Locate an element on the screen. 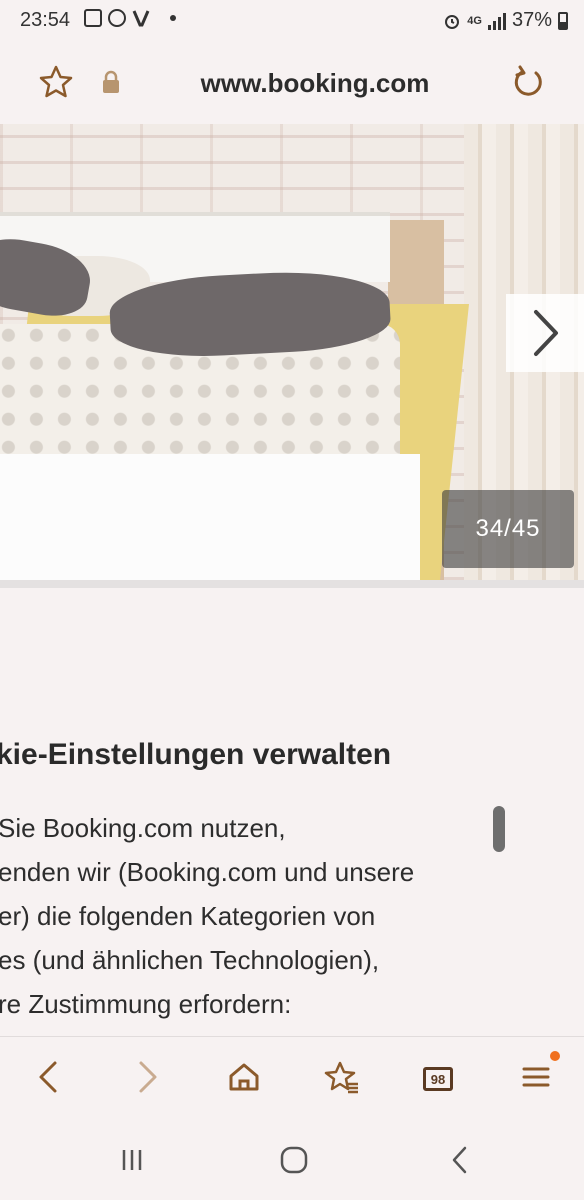  home-circle-icon is located at coordinates (294, 1160).